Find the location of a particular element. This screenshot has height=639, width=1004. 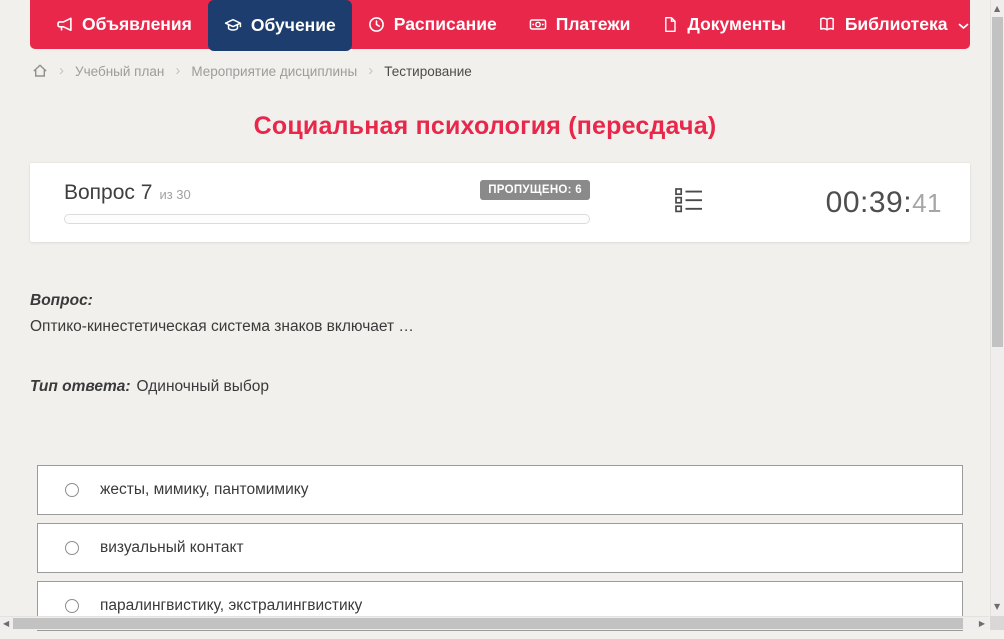

nav-item-label: Объявления is located at coordinates (137, 24).